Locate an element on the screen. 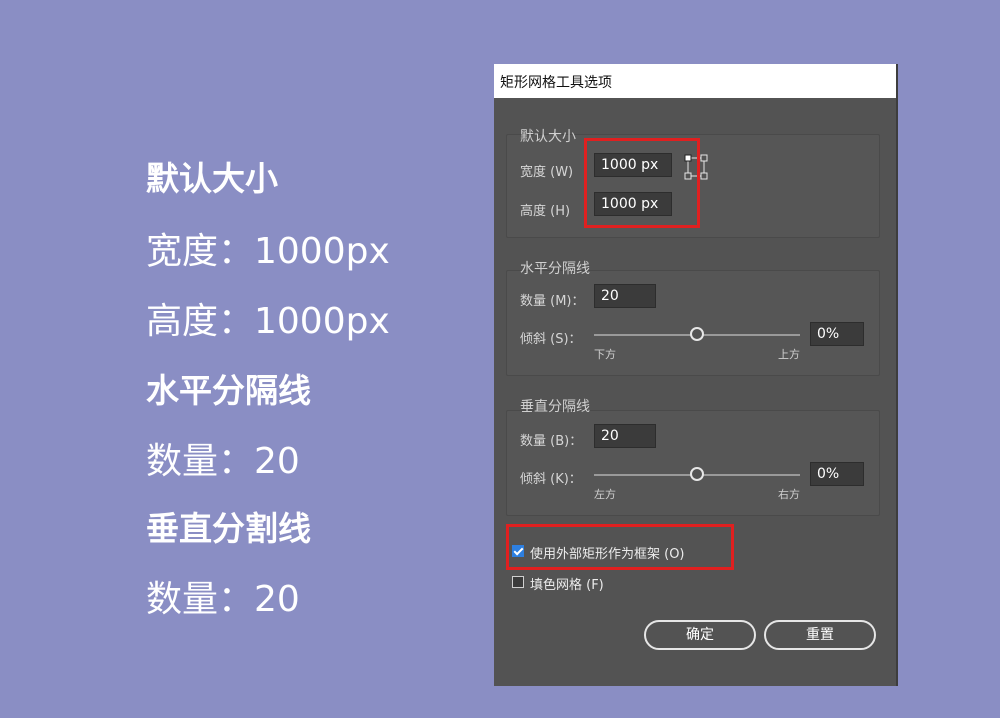 The height and width of the screenshot is (718, 1000). horizontal-tick-left: 下方 is located at coordinates (605, 354).